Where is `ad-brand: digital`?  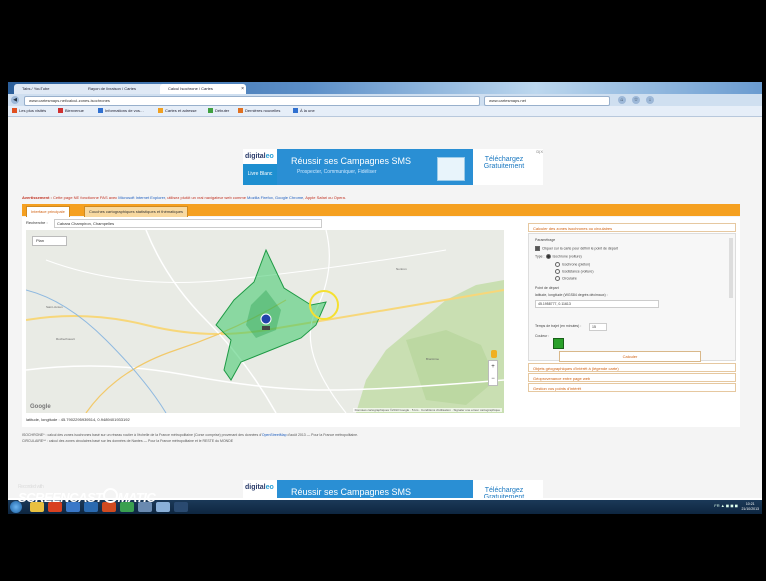
ad-brand: digital is located at coordinates (255, 156).